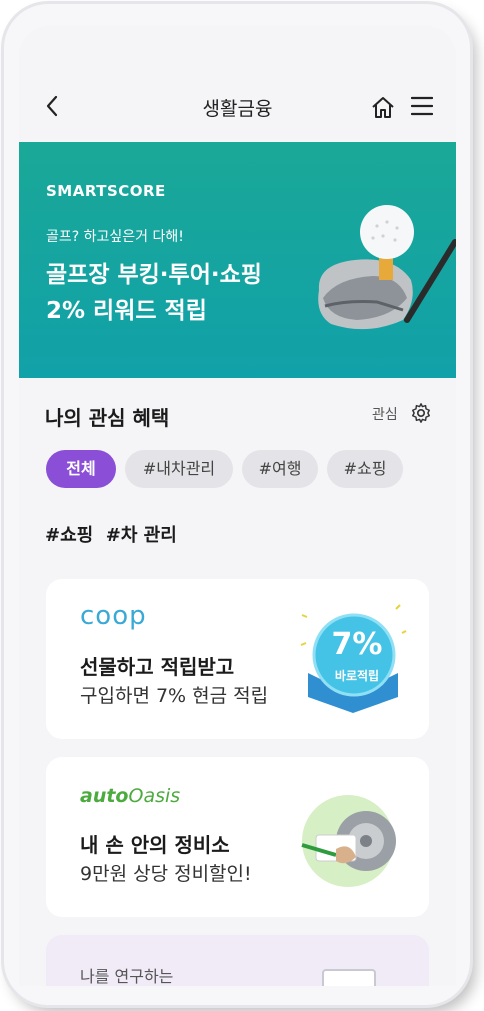 The image size is (484, 1011). What do you see at coordinates (237, 84) in the screenshot?
I see `top-app-bar: 생활금융` at bounding box center [237, 84].